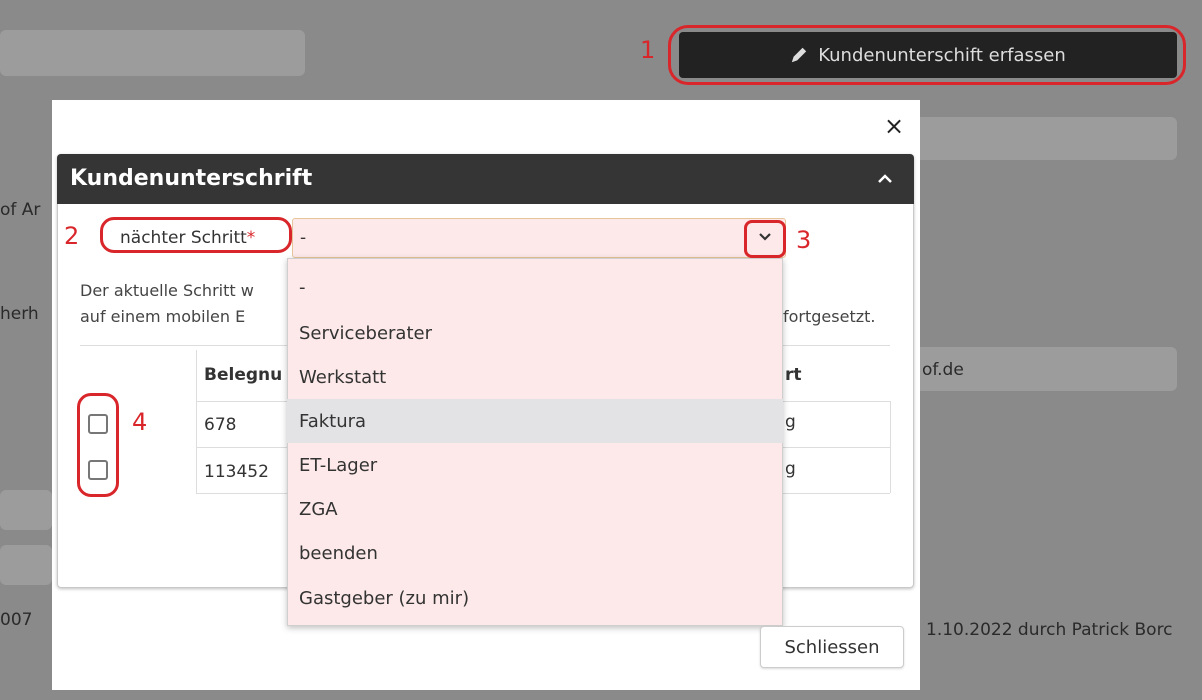 The width and height of the screenshot is (1202, 700). What do you see at coordinates (790, 469) in the screenshot?
I see `row2-last: g` at bounding box center [790, 469].